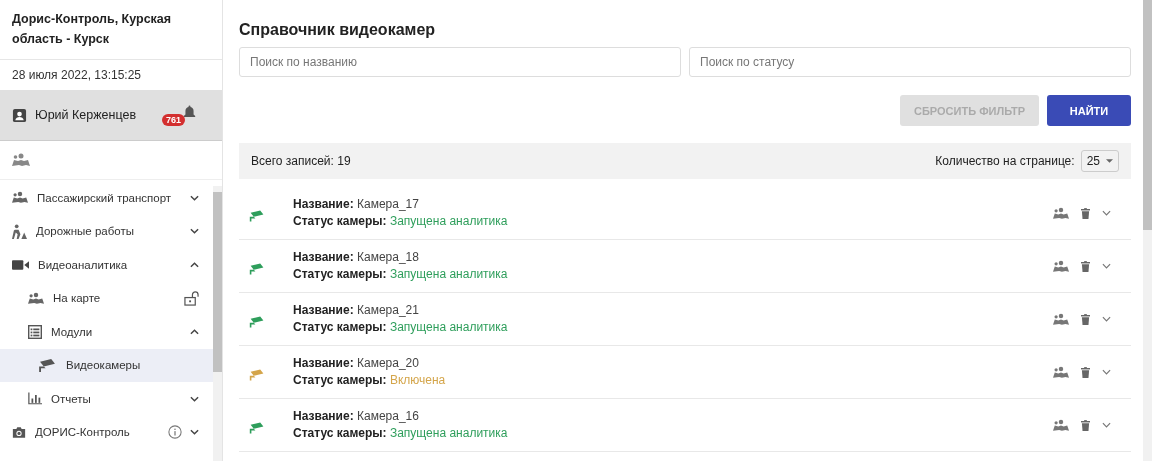 The height and width of the screenshot is (461, 1152). What do you see at coordinates (356, 310) in the screenshot?
I see `camera-name: Название: Камера_21` at bounding box center [356, 310].